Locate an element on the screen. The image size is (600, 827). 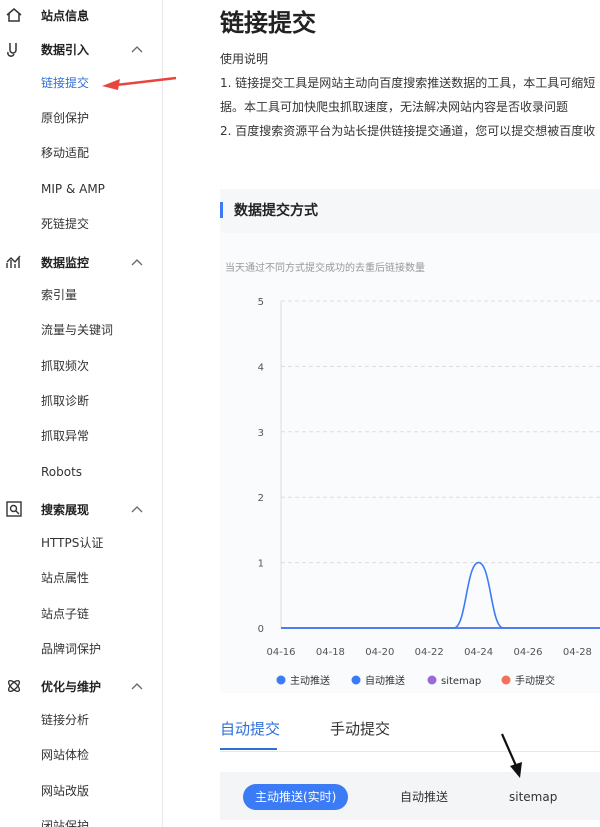
optimize-icon is located at coordinates (14, 686).